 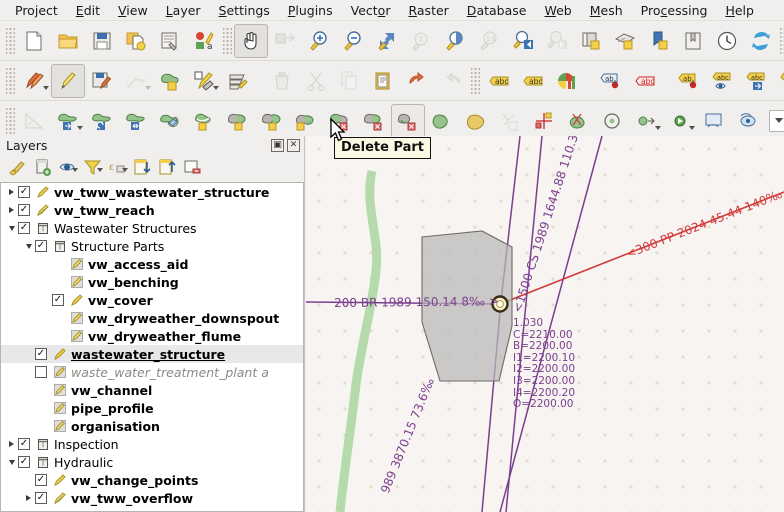 What do you see at coordinates (142, 168) in the screenshot?
I see `expand-all-button` at bounding box center [142, 168].